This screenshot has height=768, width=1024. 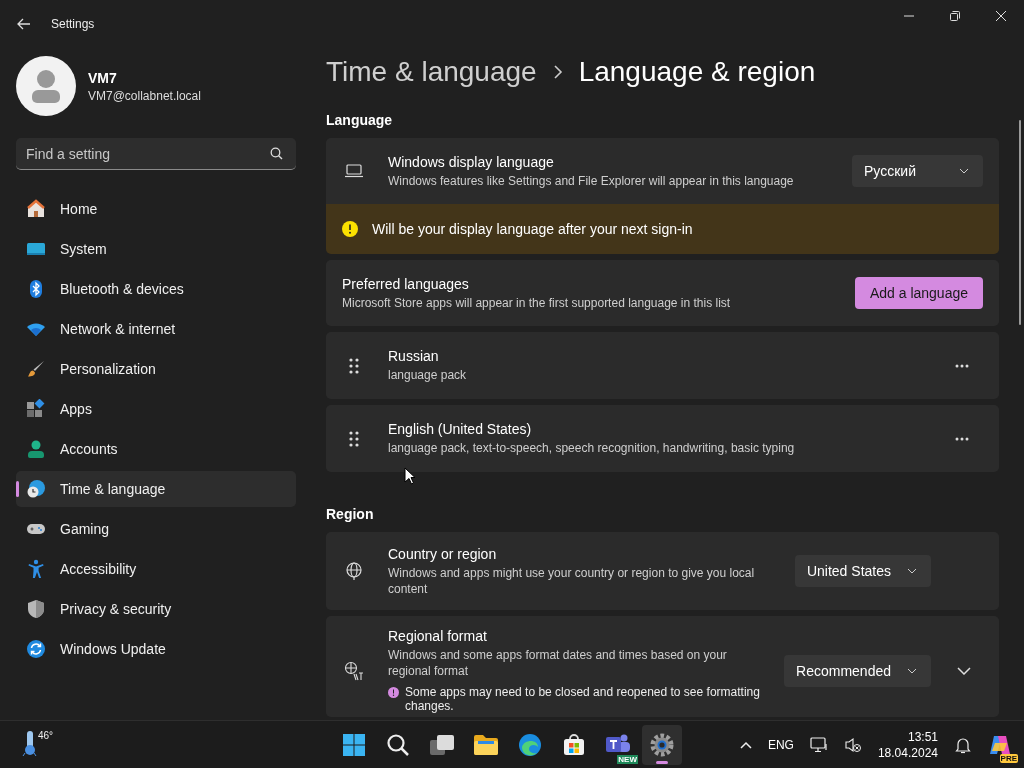 I want to click on nav-item: Privacy & security, so click(x=156, y=609).